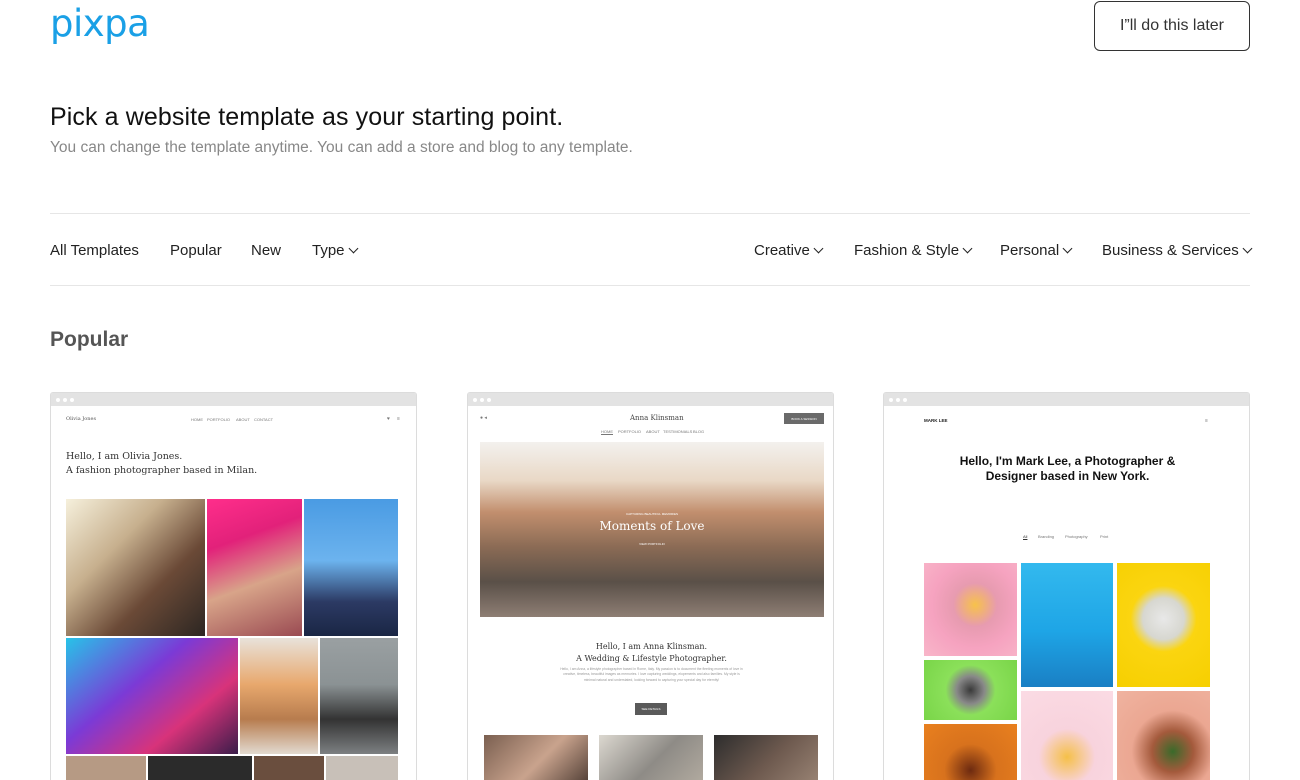 The width and height of the screenshot is (1300, 780). I want to click on filter-label: Fashion & Style, so click(907, 250).